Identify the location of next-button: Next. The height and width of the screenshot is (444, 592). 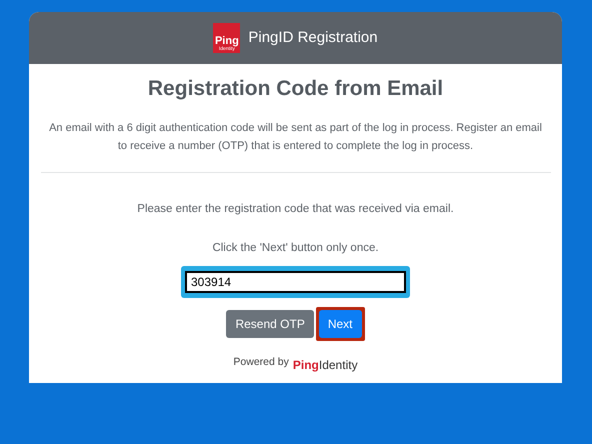
(340, 324).